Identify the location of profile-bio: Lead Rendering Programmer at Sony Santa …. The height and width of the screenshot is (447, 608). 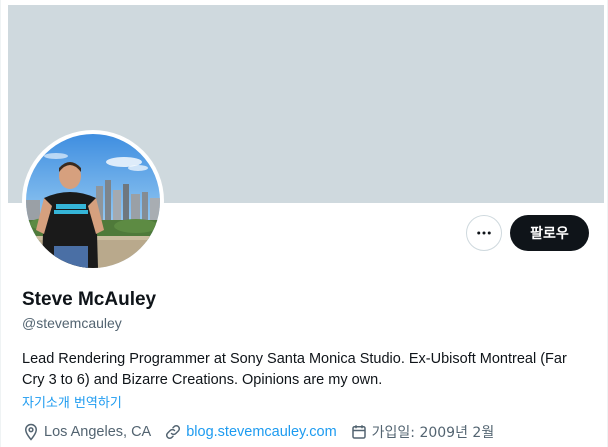
(294, 369).